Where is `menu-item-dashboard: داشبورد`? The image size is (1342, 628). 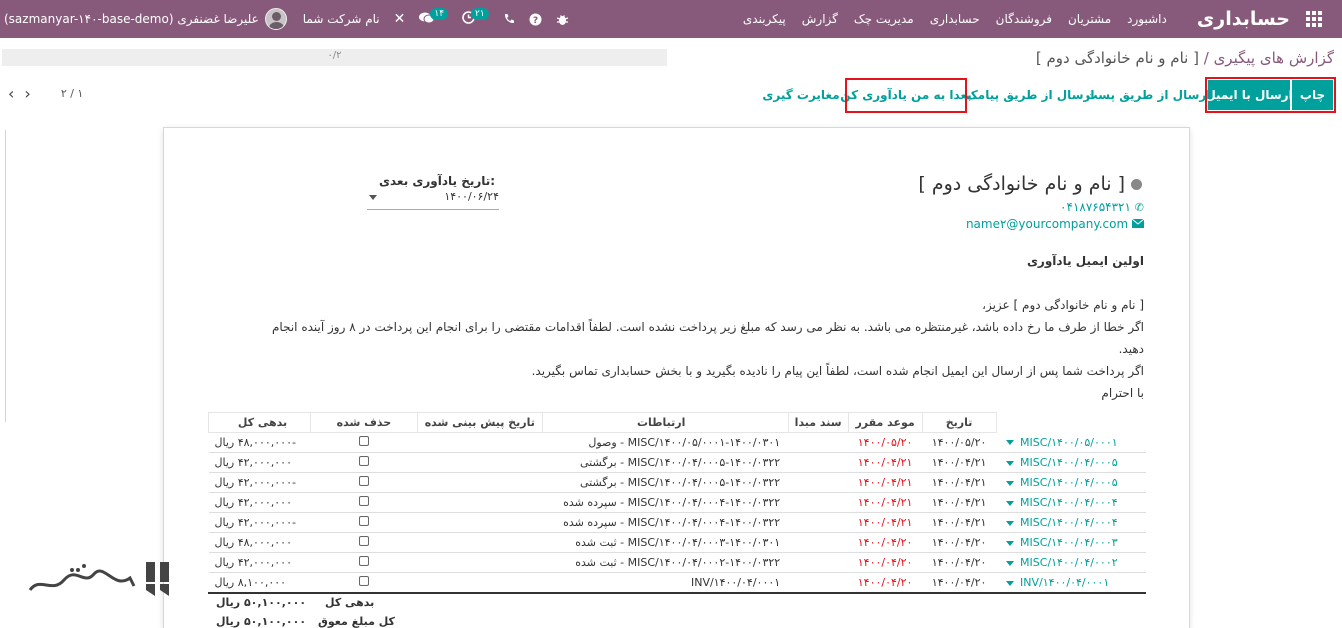 menu-item-dashboard: داشبورد is located at coordinates (1147, 19).